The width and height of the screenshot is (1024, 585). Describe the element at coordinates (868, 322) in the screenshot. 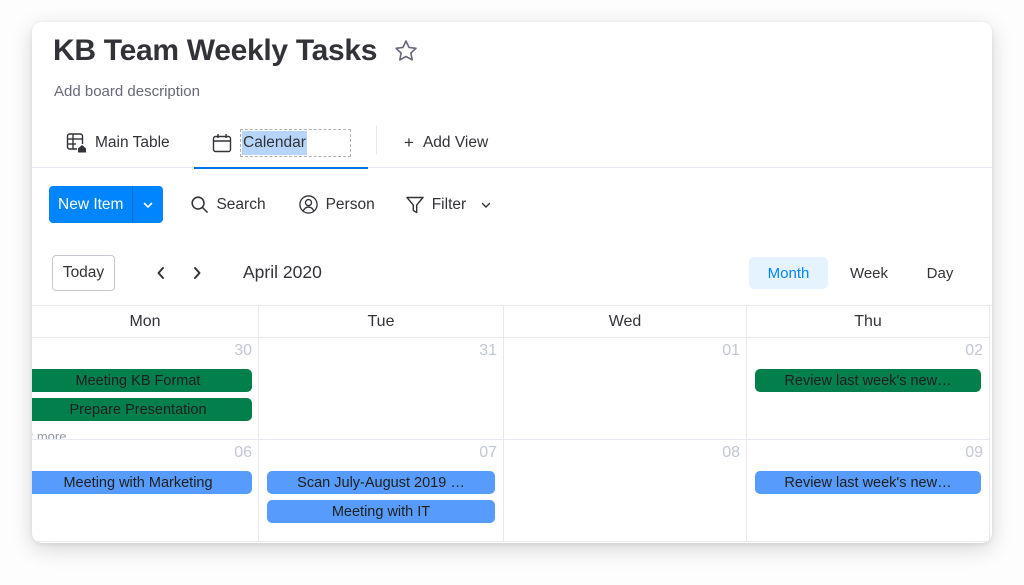

I see `weekday-header: Thu` at that location.